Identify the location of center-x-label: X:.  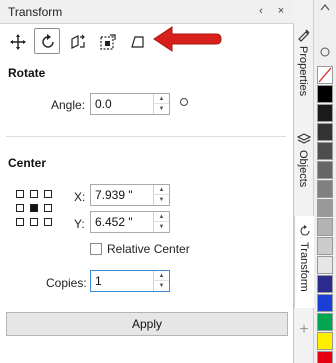
(80, 197).